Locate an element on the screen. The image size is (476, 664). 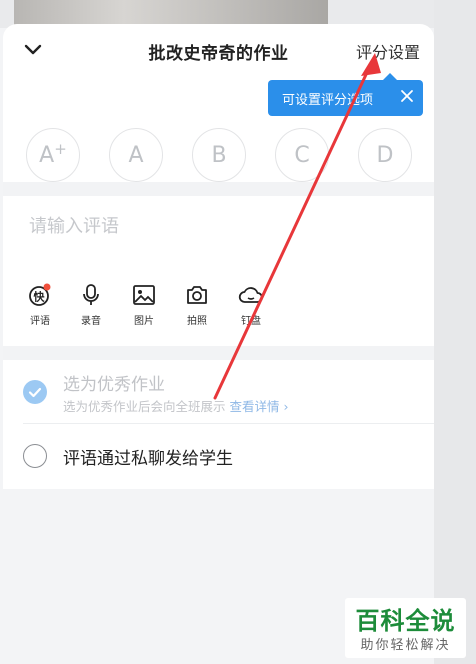
cloud-icon is located at coordinates (250, 295).